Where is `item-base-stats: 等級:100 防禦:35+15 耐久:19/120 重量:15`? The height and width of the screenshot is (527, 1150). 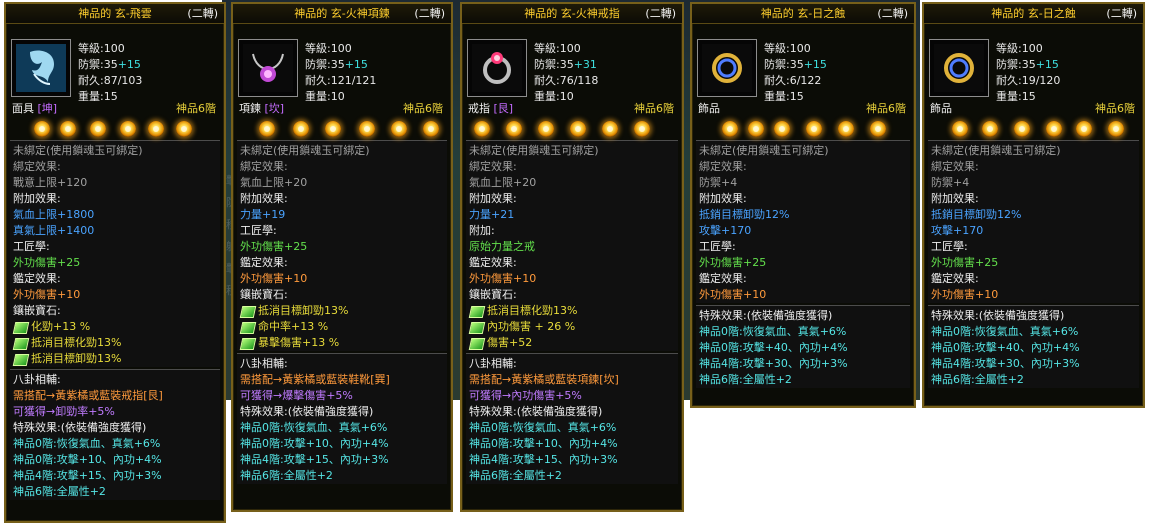
item-base-stats: 等級:100 防禦:35+15 耐久:19/120 重量:15 is located at coordinates (1028, 73).